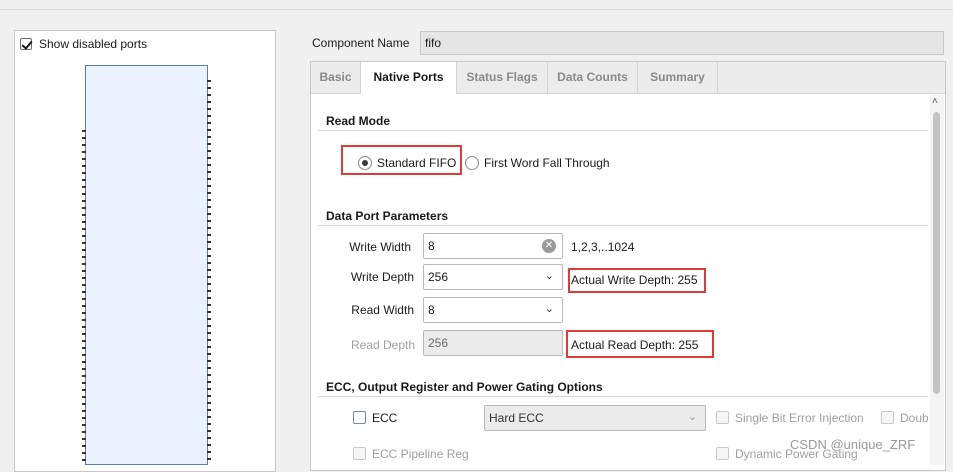 This screenshot has height=472, width=953. Describe the element at coordinates (549, 246) in the screenshot. I see `clear-icon: ✕` at that location.